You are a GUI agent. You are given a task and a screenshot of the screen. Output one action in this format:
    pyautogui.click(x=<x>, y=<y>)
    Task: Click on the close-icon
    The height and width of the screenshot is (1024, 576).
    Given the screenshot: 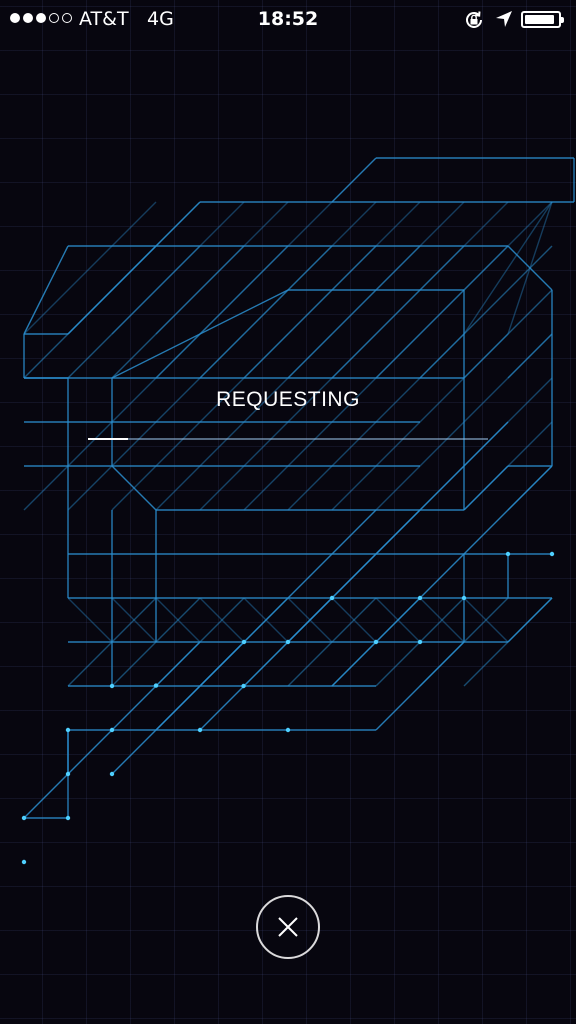 What is the action you would take?
    pyautogui.click(x=288, y=927)
    